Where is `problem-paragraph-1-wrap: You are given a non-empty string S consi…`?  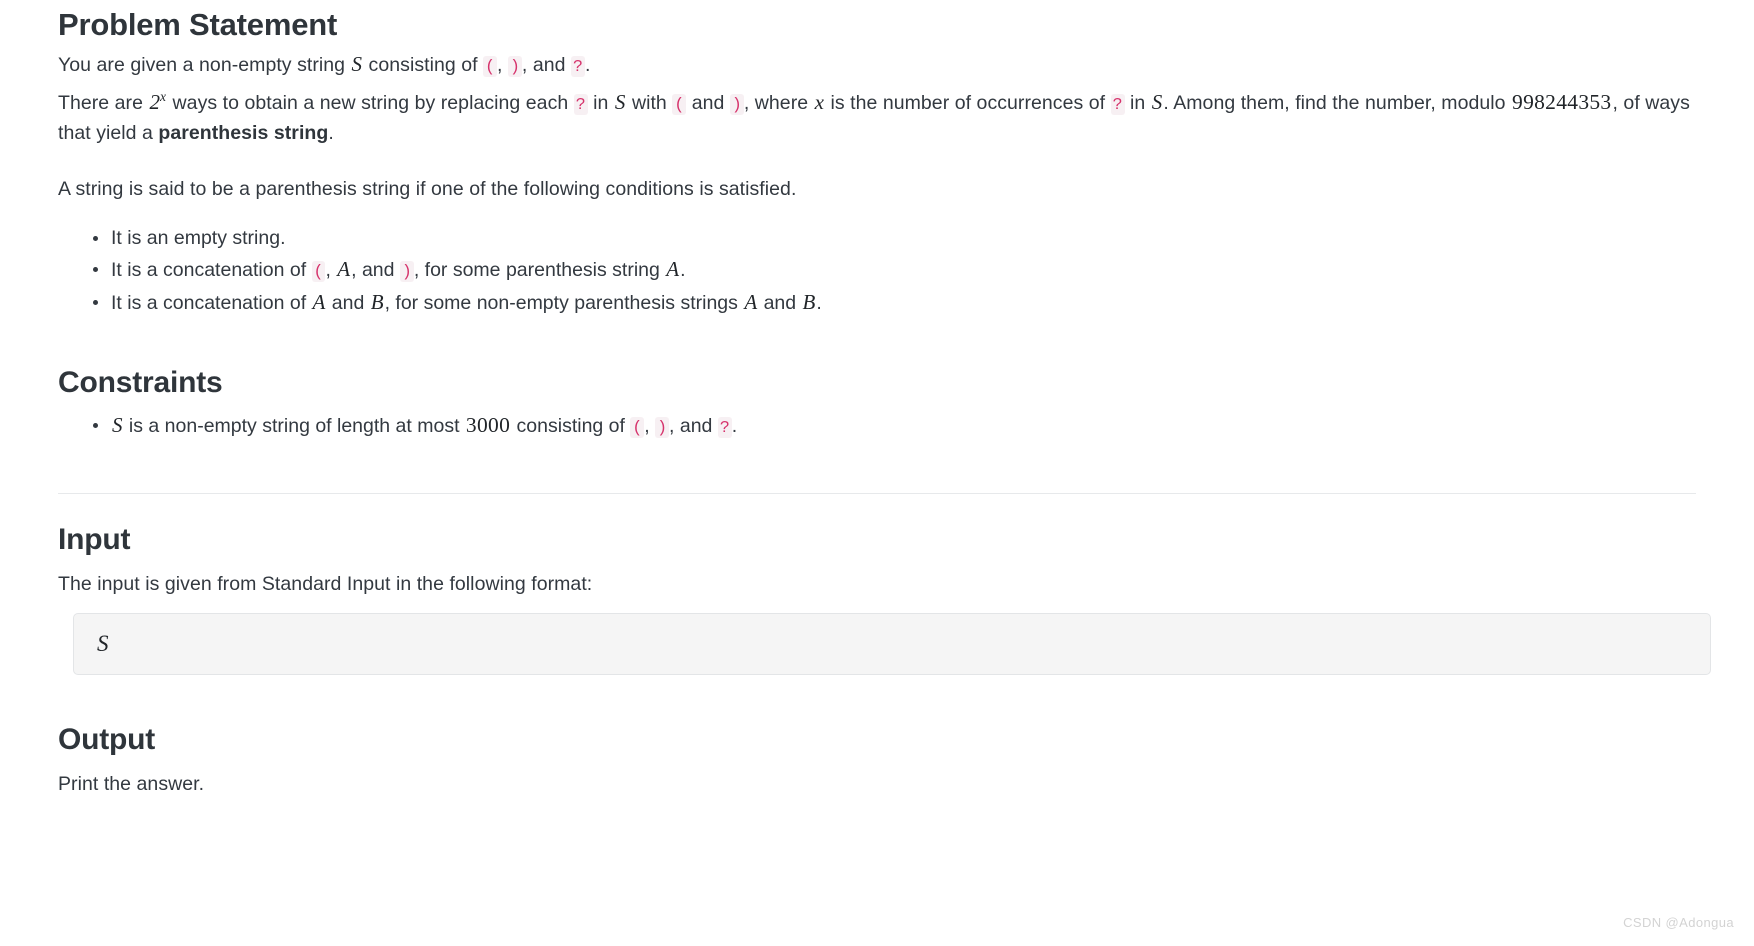
problem-paragraph-1-wrap: You are given a non-empty string S consi… is located at coordinates (878, 65).